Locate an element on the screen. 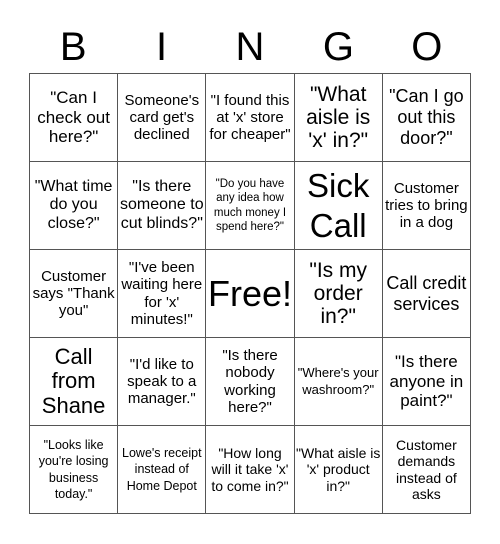 The image size is (500, 544). bingo-header: B I N G O is located at coordinates (250, 47).